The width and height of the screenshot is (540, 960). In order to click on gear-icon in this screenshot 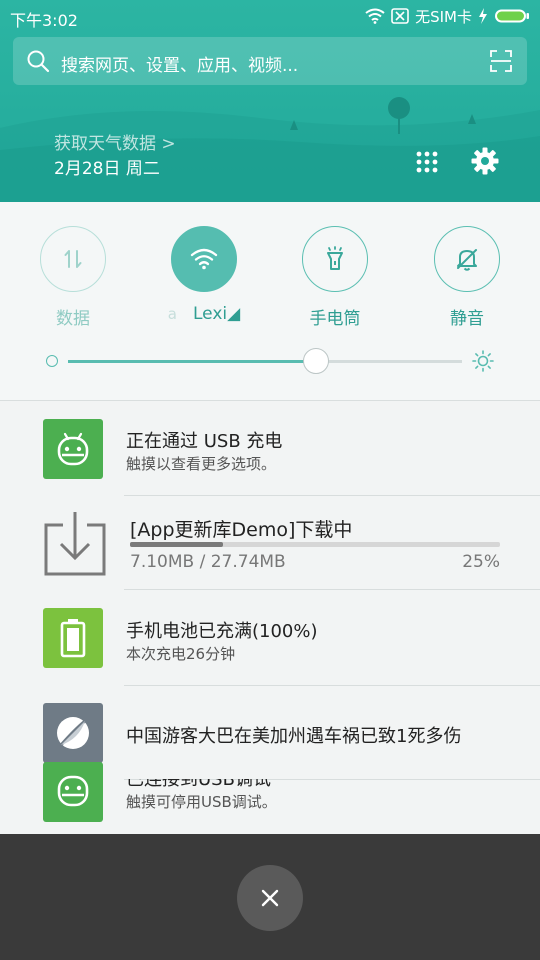, I will do `click(485, 161)`.